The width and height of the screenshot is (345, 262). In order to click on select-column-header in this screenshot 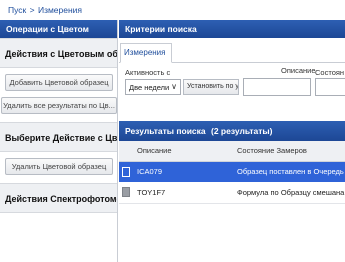, I will do `click(126, 151)`.